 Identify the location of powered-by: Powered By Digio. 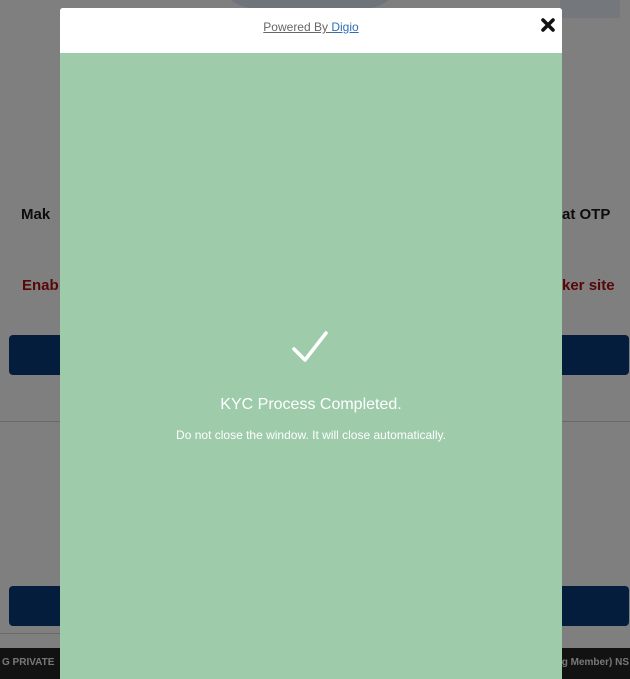
(311, 27).